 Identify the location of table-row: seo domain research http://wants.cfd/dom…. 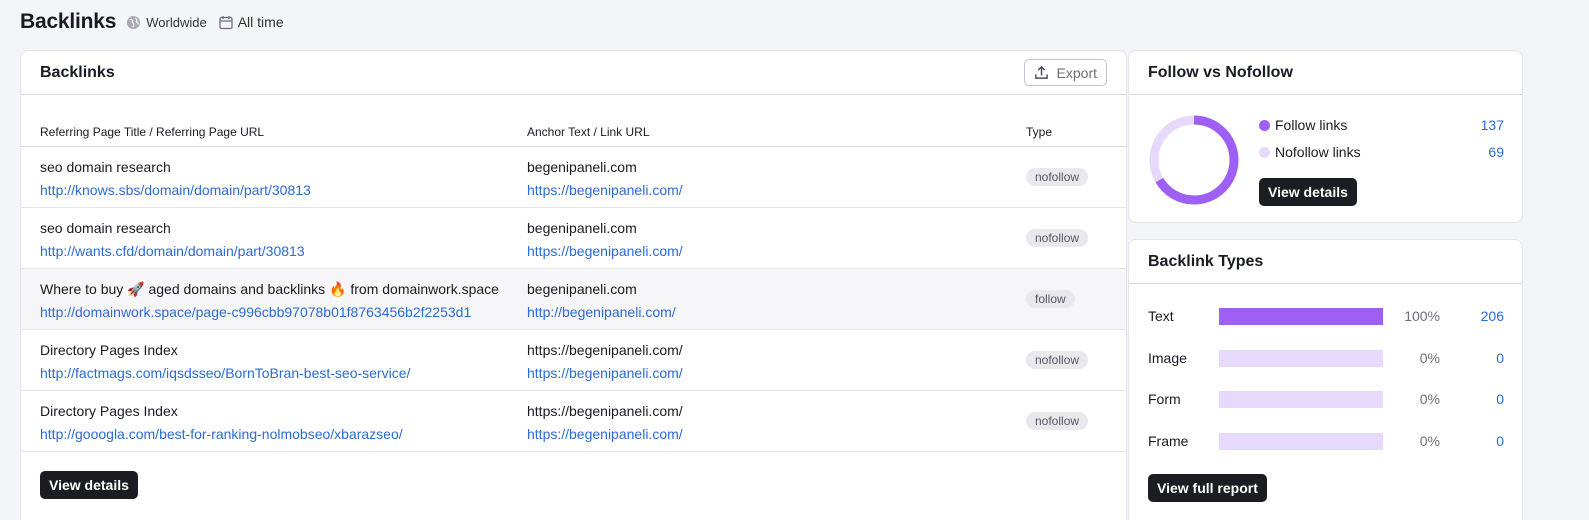
(573, 238).